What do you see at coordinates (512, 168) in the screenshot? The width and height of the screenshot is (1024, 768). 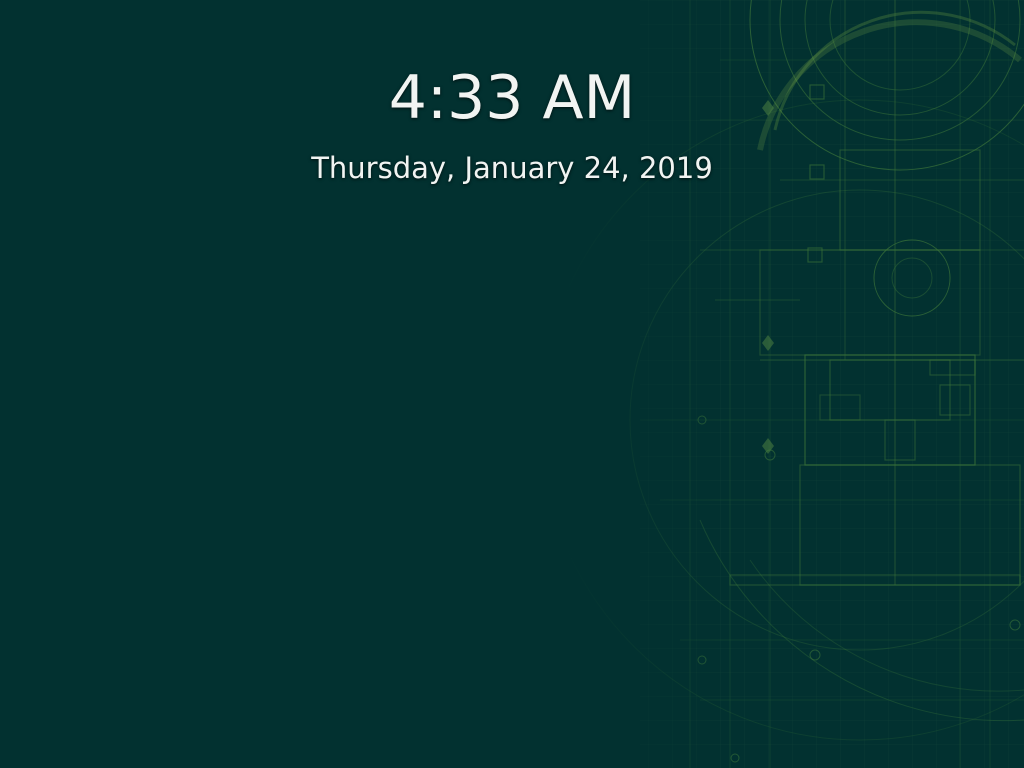 I see `clock-date: Thursday, January 24, 2019` at bounding box center [512, 168].